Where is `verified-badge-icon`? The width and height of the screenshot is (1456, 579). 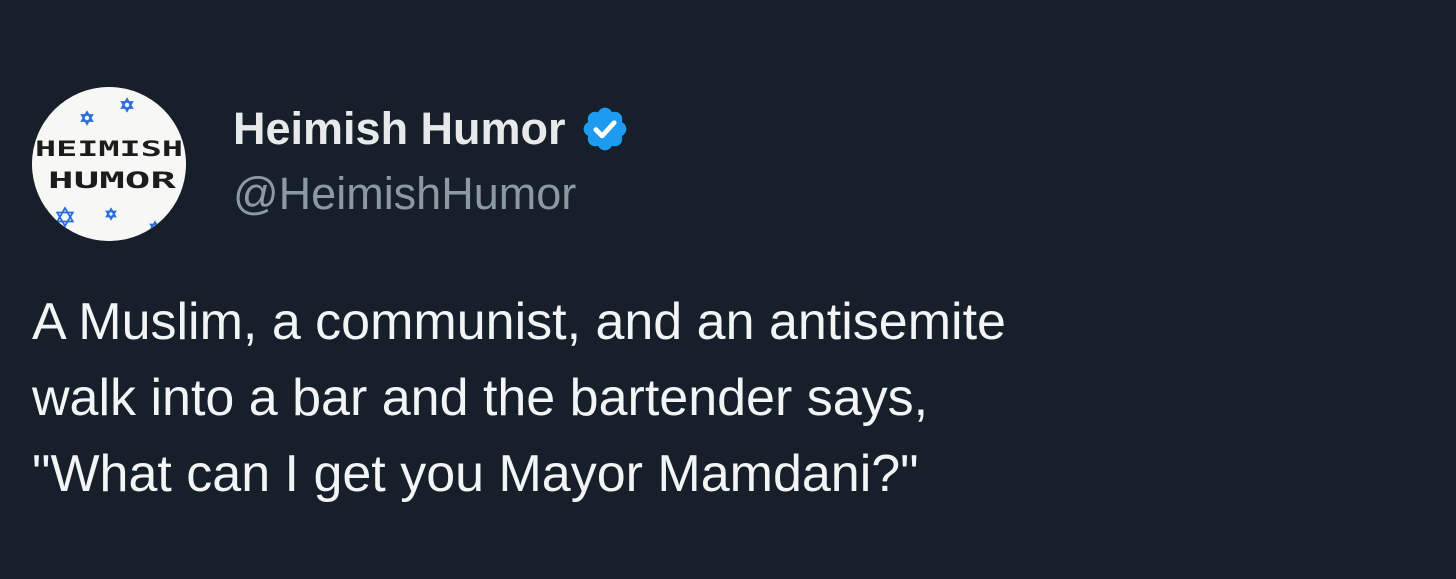 verified-badge-icon is located at coordinates (604, 129).